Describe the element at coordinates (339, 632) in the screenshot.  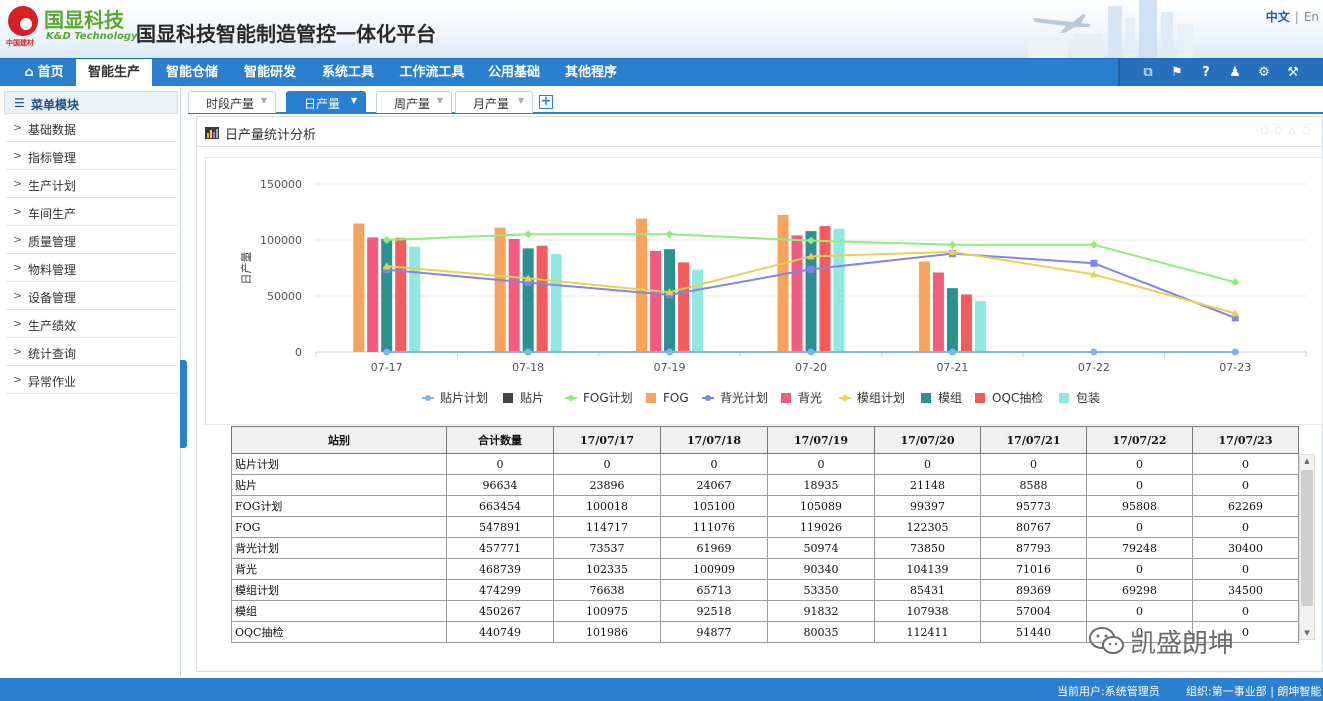
I see `station-name-cell: OQC抽检` at that location.